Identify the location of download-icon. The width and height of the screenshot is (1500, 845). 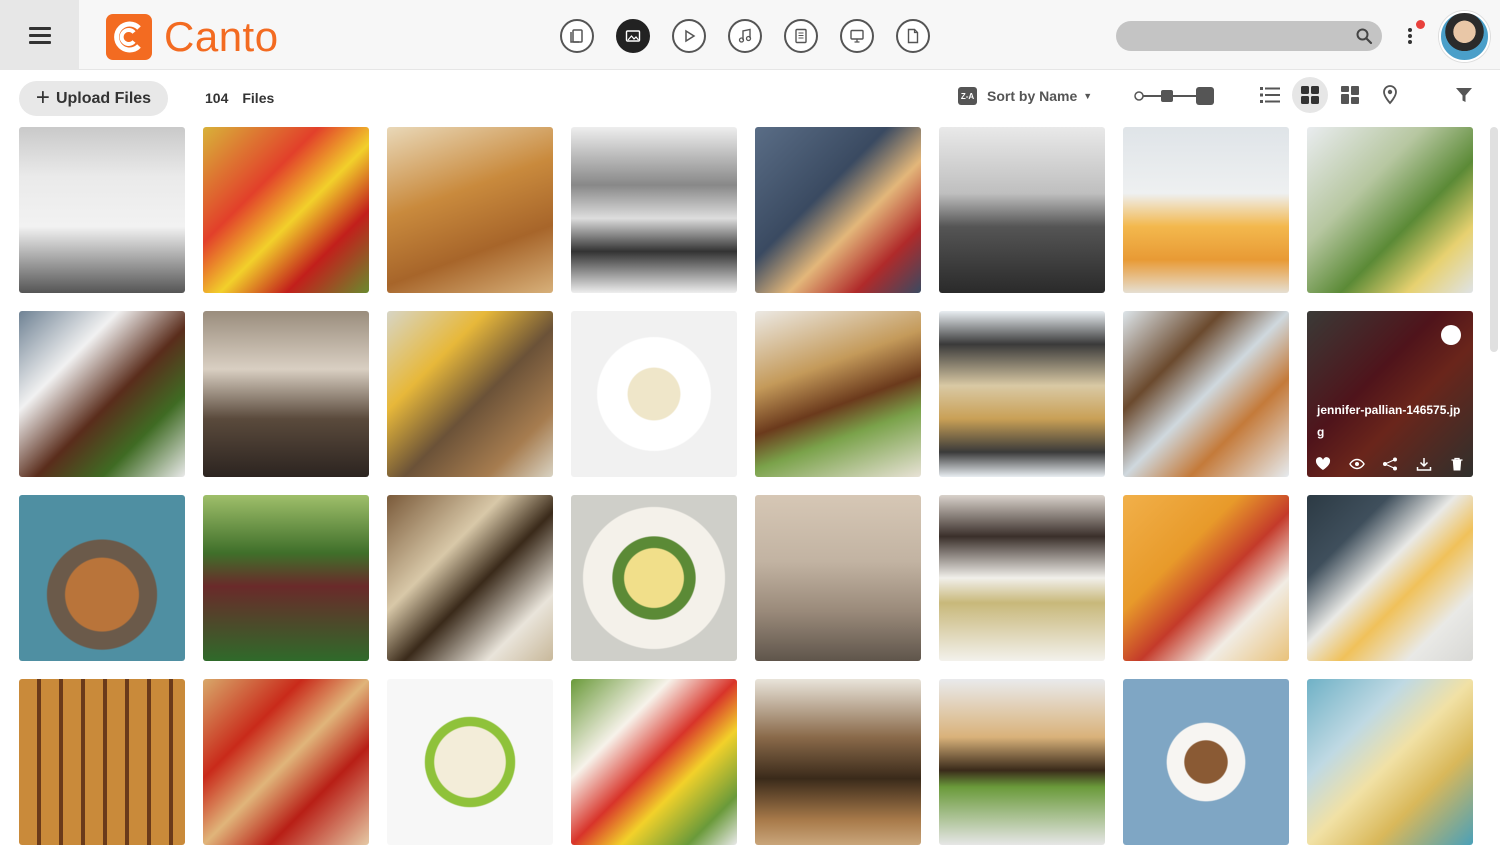
(1424, 464).